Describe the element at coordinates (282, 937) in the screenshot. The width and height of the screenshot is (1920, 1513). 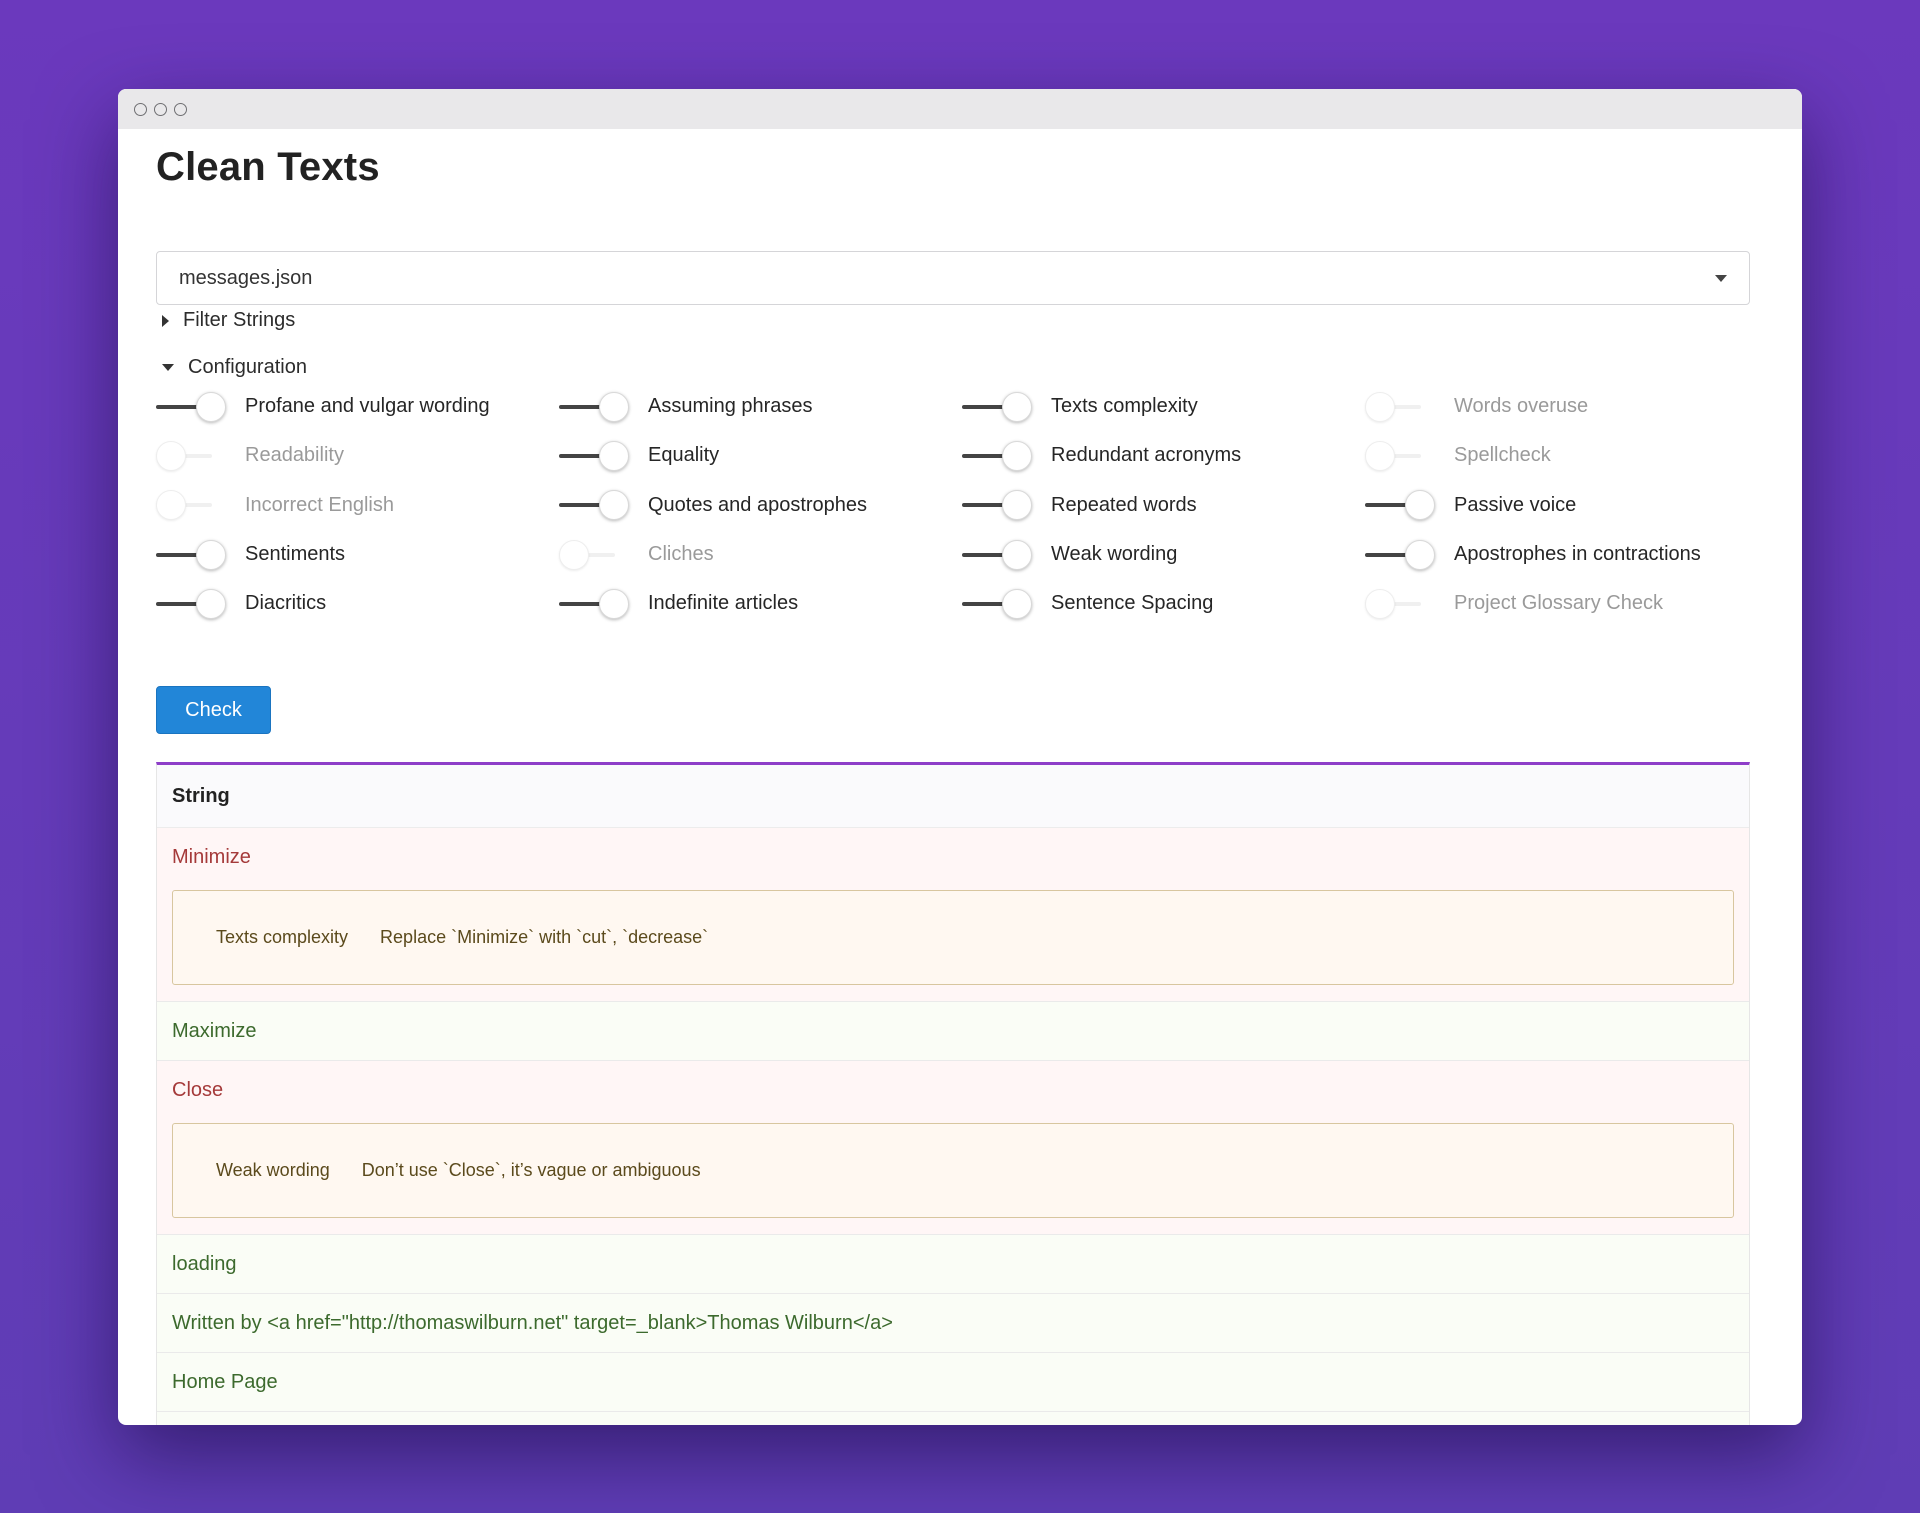
I see `issue-rule: Texts complexity` at that location.